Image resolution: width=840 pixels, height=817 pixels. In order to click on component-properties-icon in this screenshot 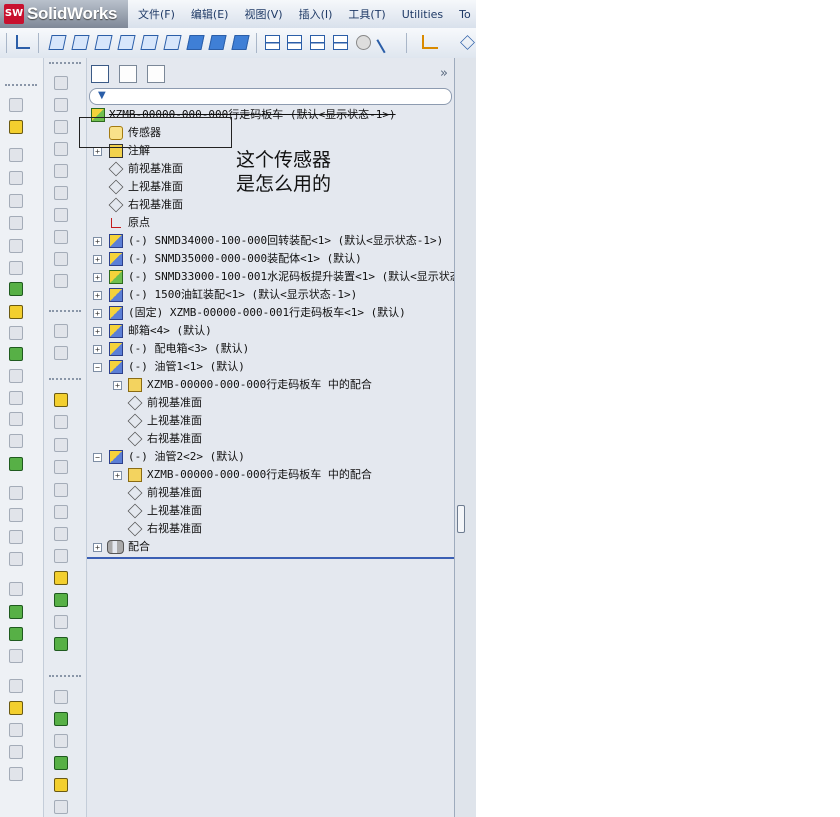, I will do `click(61, 719)`.